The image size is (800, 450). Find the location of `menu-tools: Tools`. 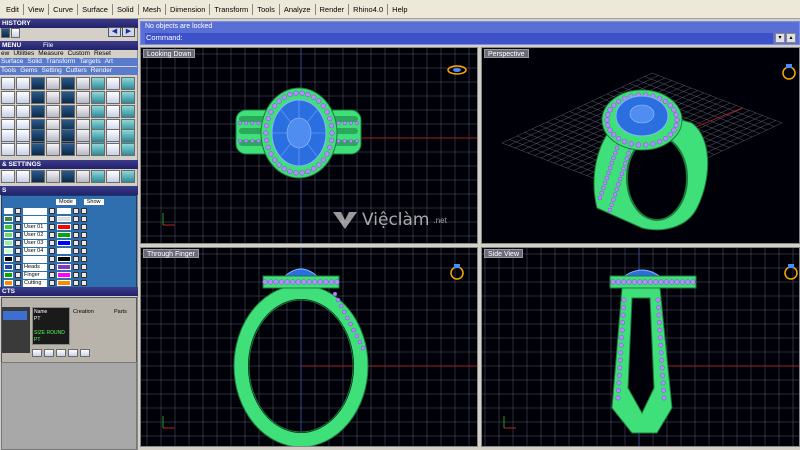

menu-tools: Tools is located at coordinates (266, 9).